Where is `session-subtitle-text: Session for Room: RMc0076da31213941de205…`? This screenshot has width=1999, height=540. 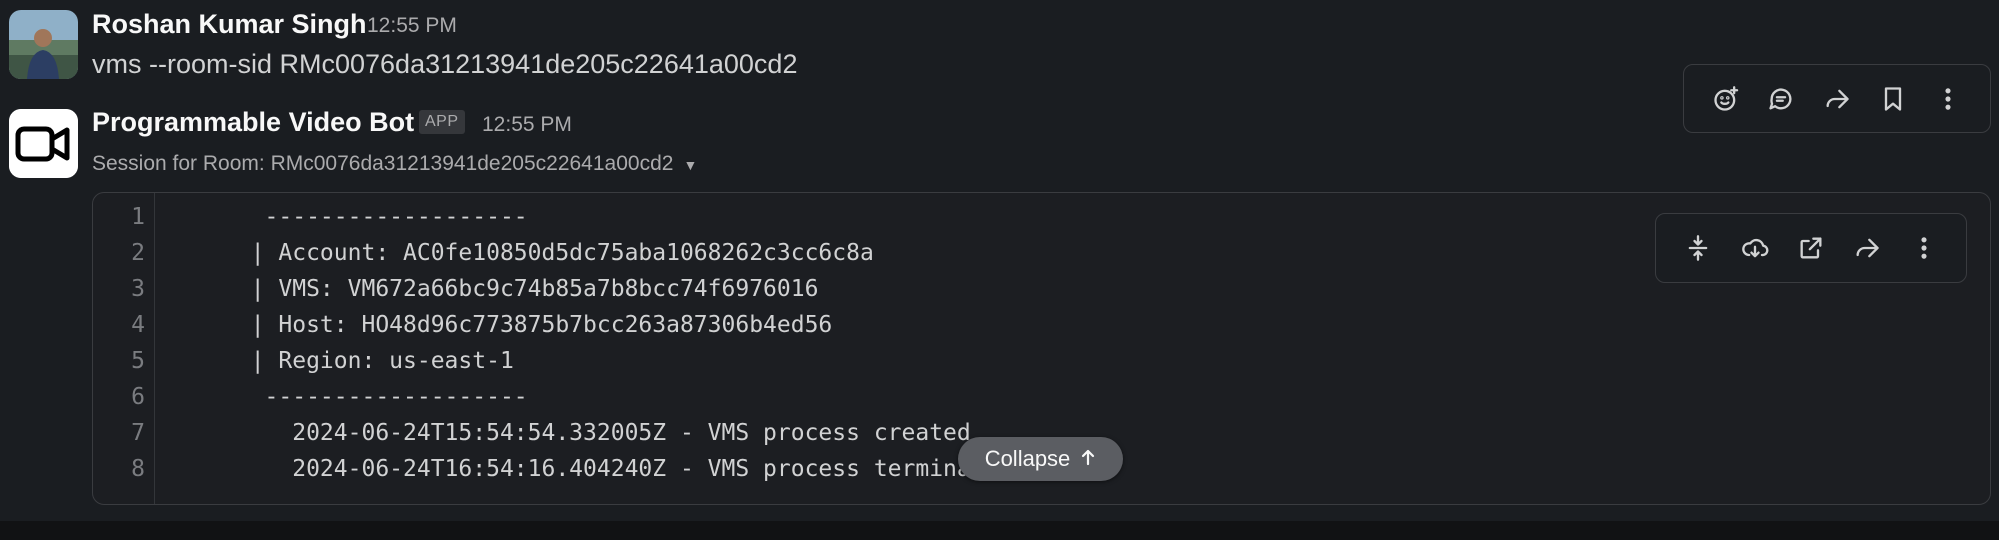 session-subtitle-text: Session for Room: RMc0076da31213941de205… is located at coordinates (383, 163).